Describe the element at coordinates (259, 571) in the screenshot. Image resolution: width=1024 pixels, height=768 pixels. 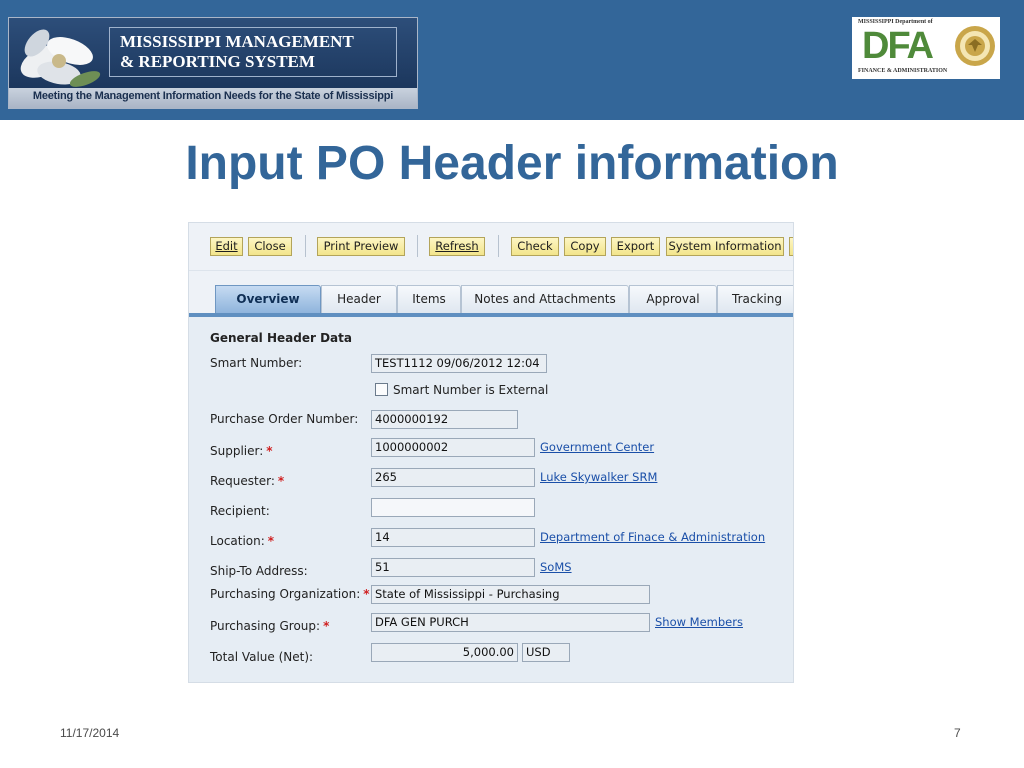
I see `ship-to-label: Ship-To Address:` at that location.